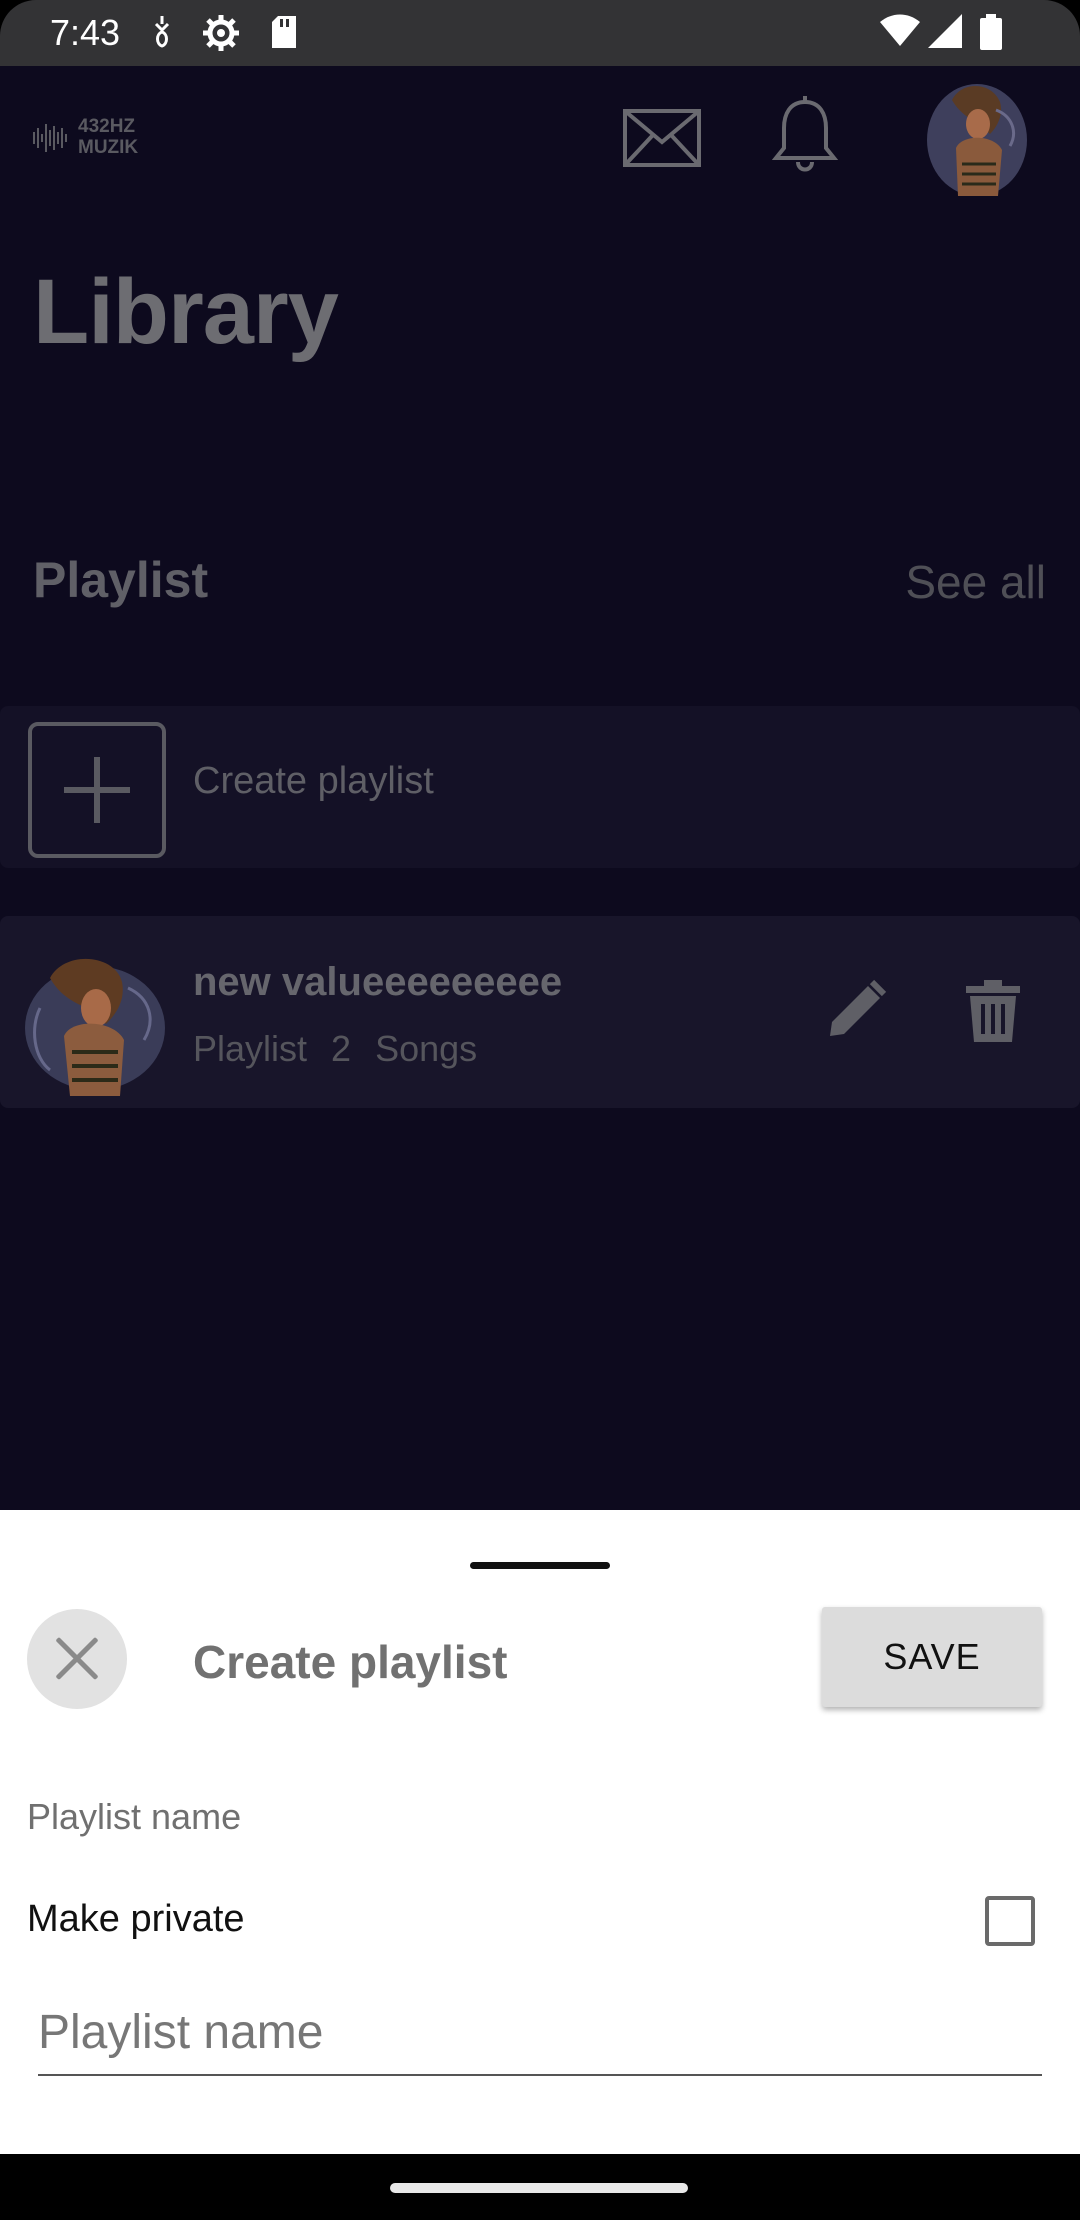 The image size is (1080, 2220). What do you see at coordinates (900, 30) in the screenshot?
I see `wifi-icon` at bounding box center [900, 30].